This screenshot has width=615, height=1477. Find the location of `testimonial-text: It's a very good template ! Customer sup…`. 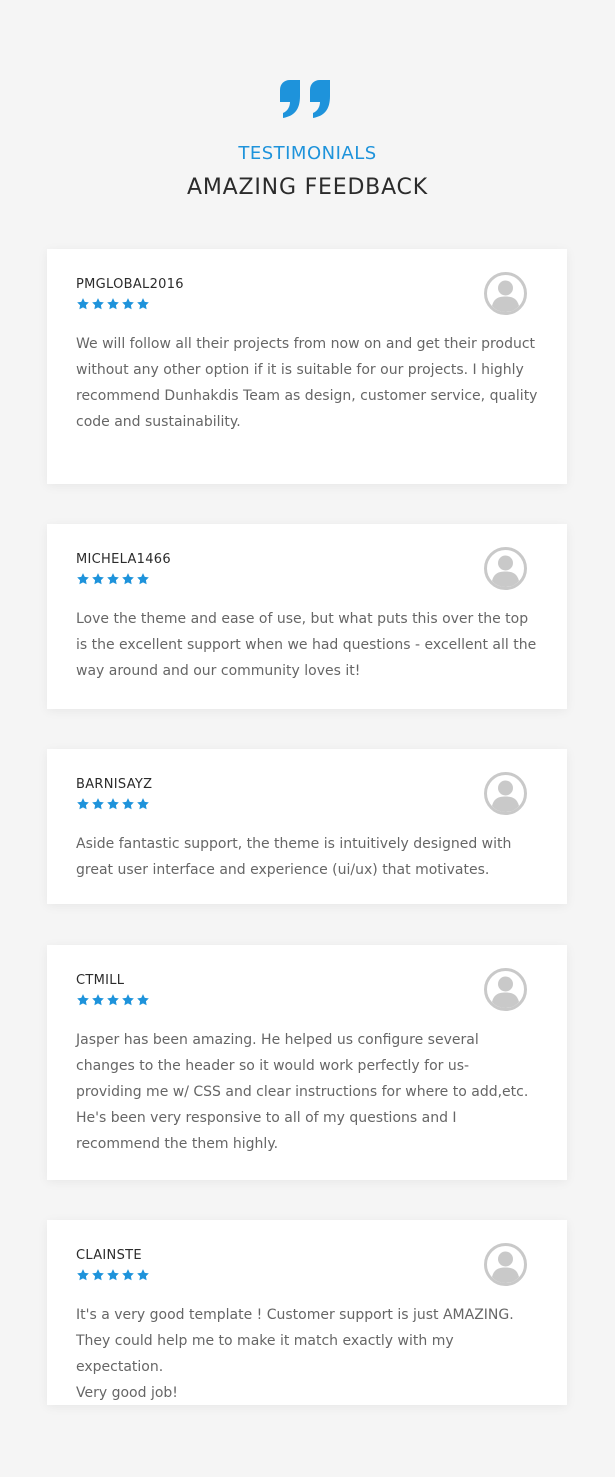

testimonial-text: It's a very good template ! Customer sup… is located at coordinates (295, 1354).